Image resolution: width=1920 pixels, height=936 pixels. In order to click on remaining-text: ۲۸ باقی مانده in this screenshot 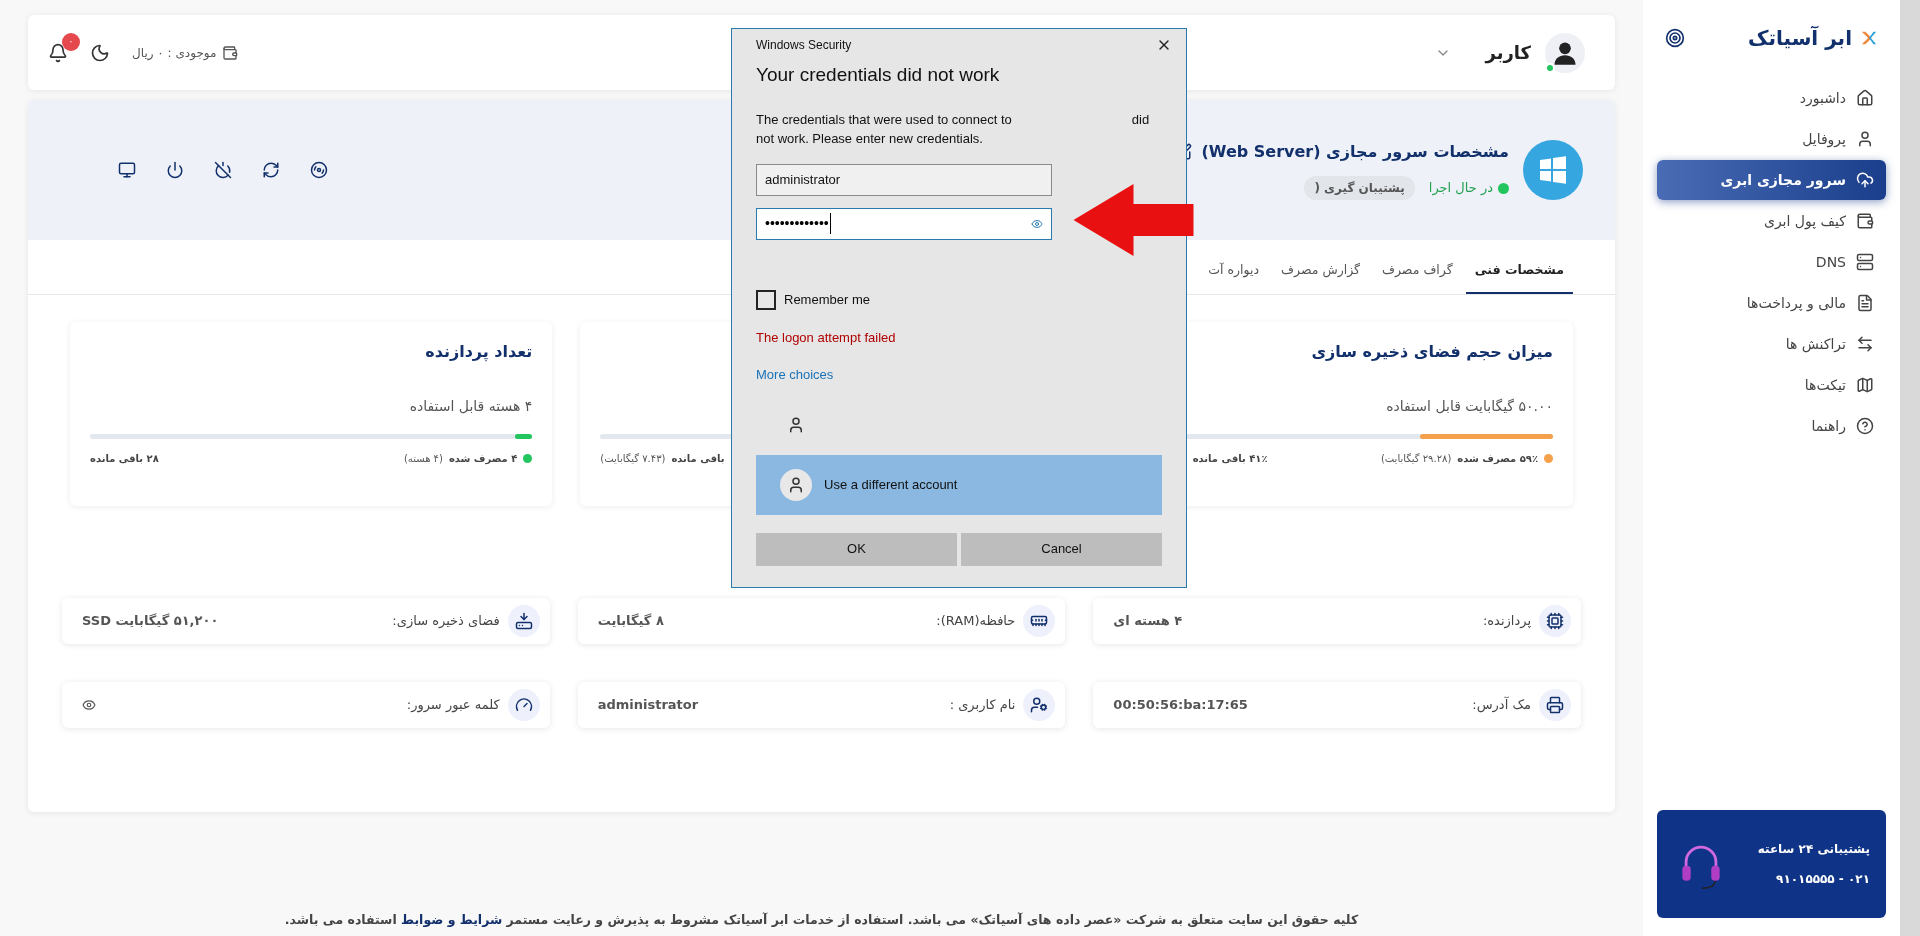, I will do `click(124, 459)`.